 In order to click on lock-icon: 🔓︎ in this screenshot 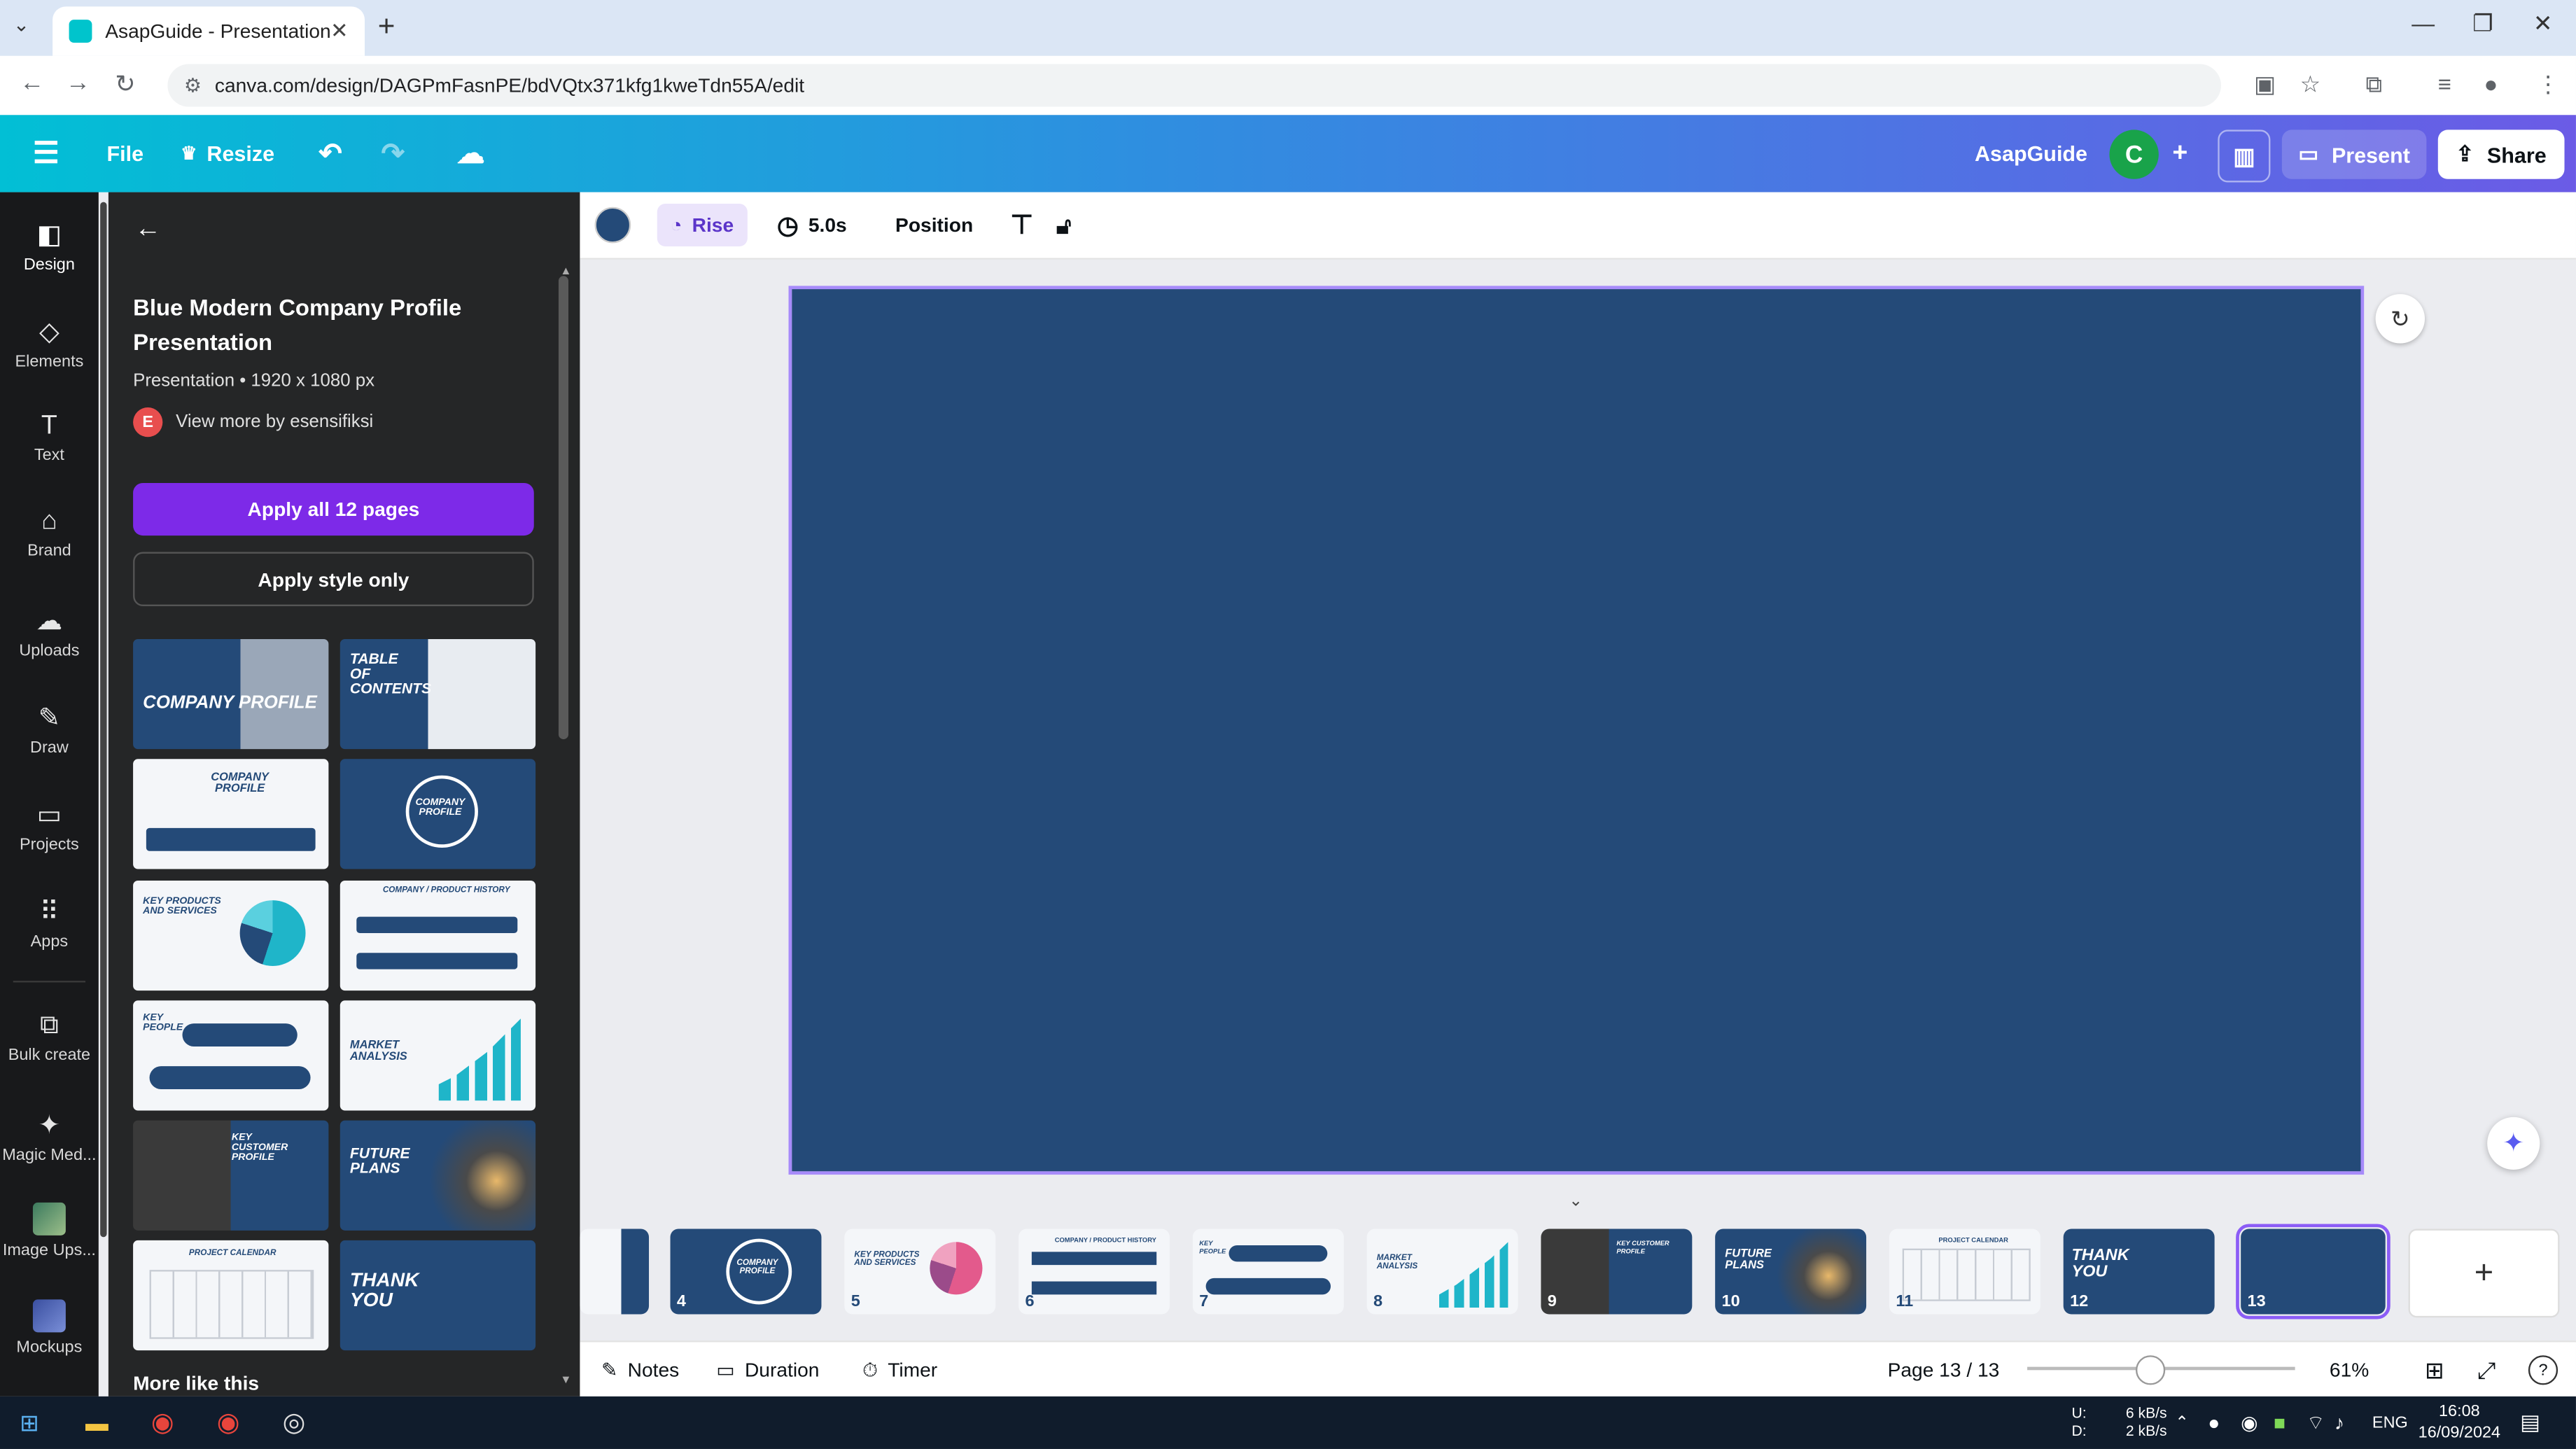, I will do `click(1063, 225)`.